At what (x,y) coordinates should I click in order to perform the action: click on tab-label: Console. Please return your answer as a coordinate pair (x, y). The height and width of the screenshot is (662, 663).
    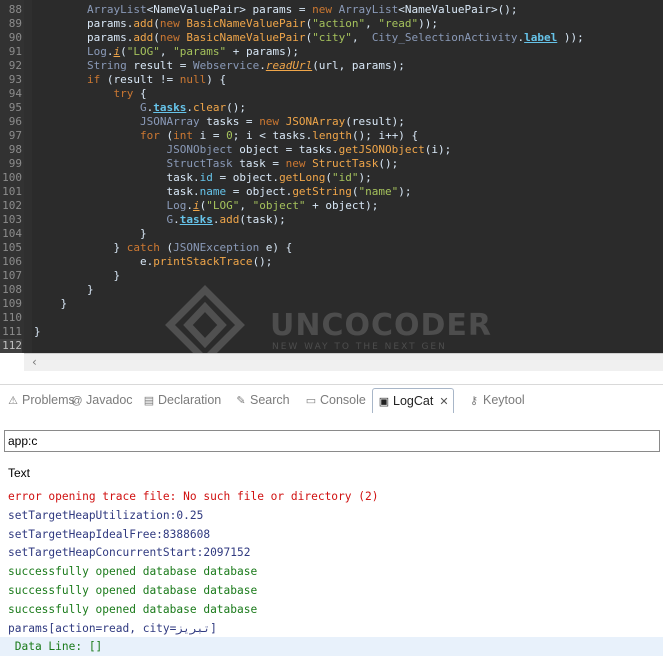
    Looking at the image, I should click on (343, 400).